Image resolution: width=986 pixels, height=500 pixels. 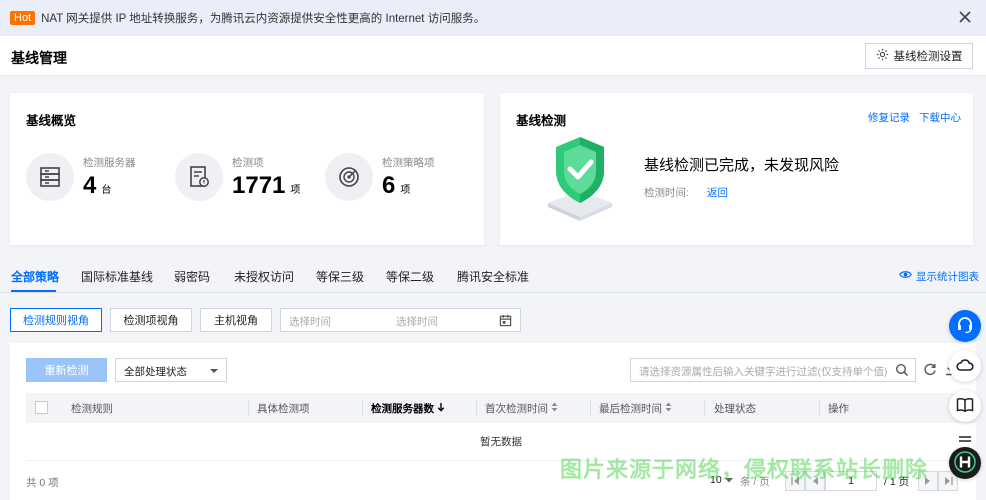 I want to click on tab-tencent-standard: 腾讯安全标准, so click(x=493, y=276).